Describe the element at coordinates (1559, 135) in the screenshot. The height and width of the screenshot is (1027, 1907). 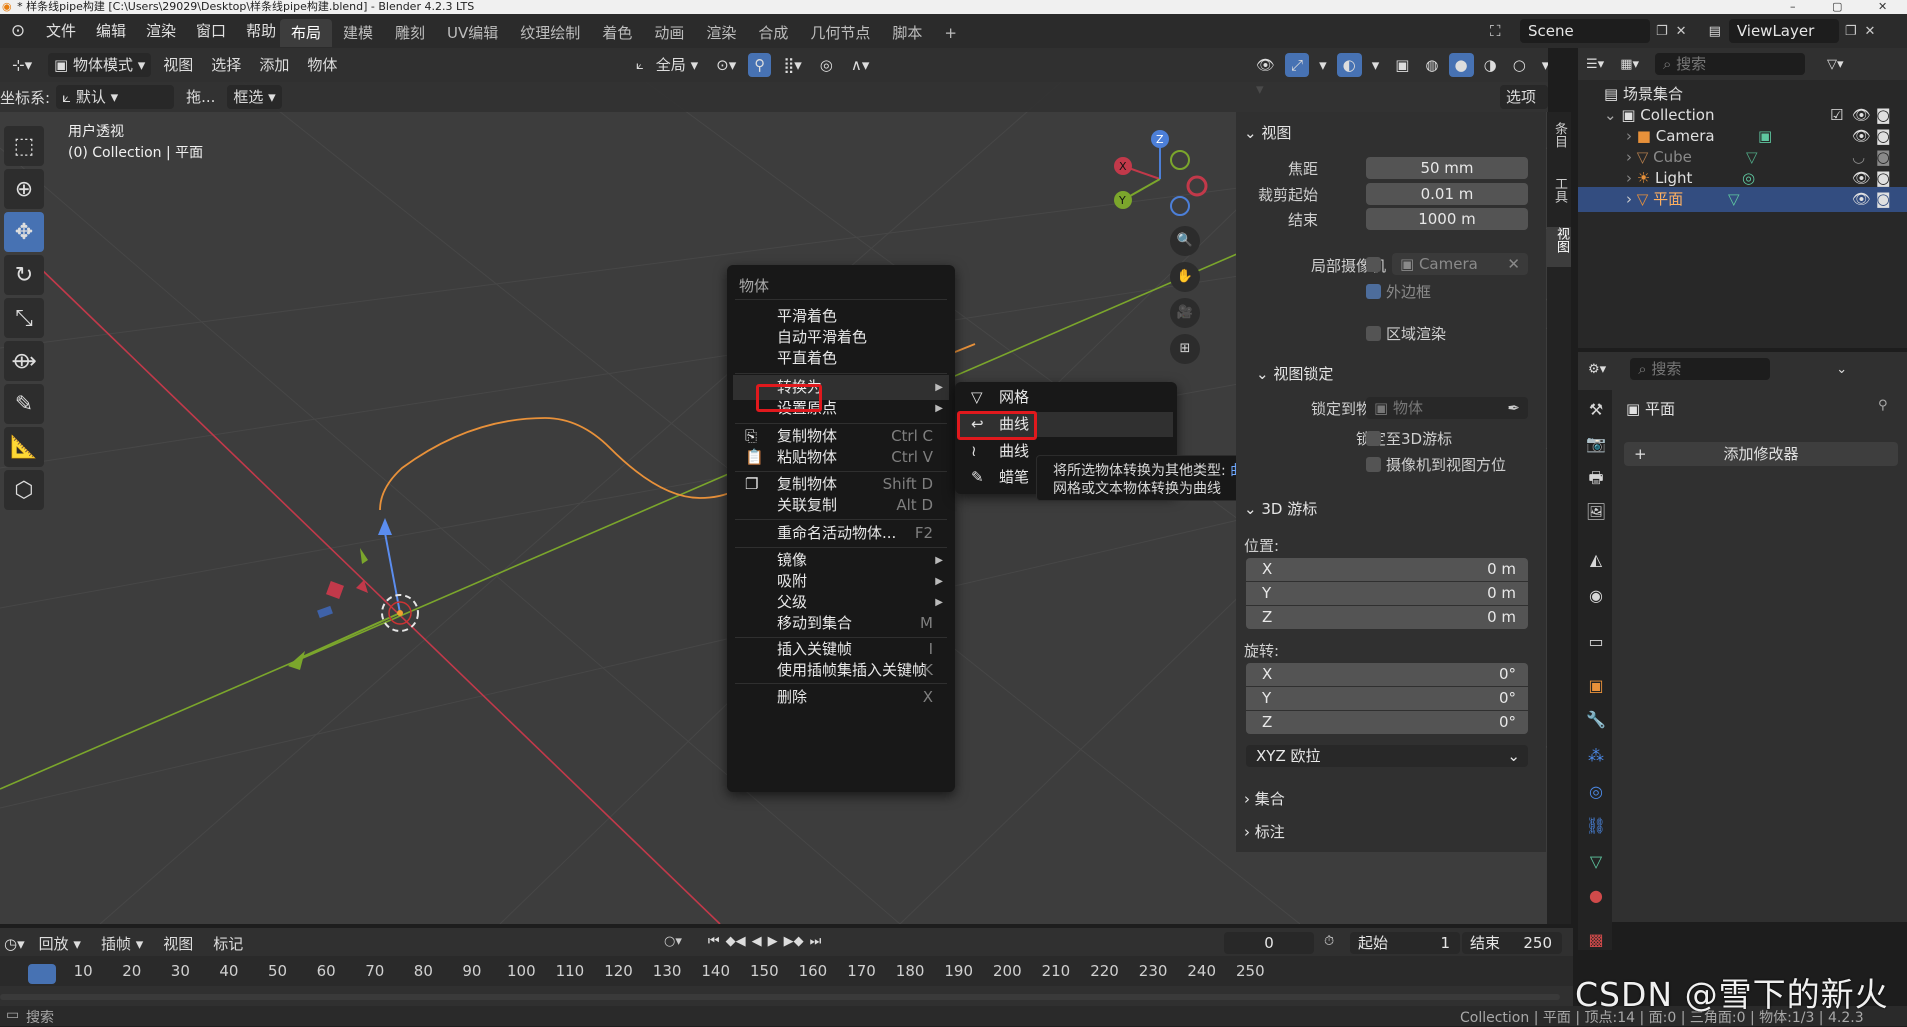
I see `tab-item: 条目` at that location.